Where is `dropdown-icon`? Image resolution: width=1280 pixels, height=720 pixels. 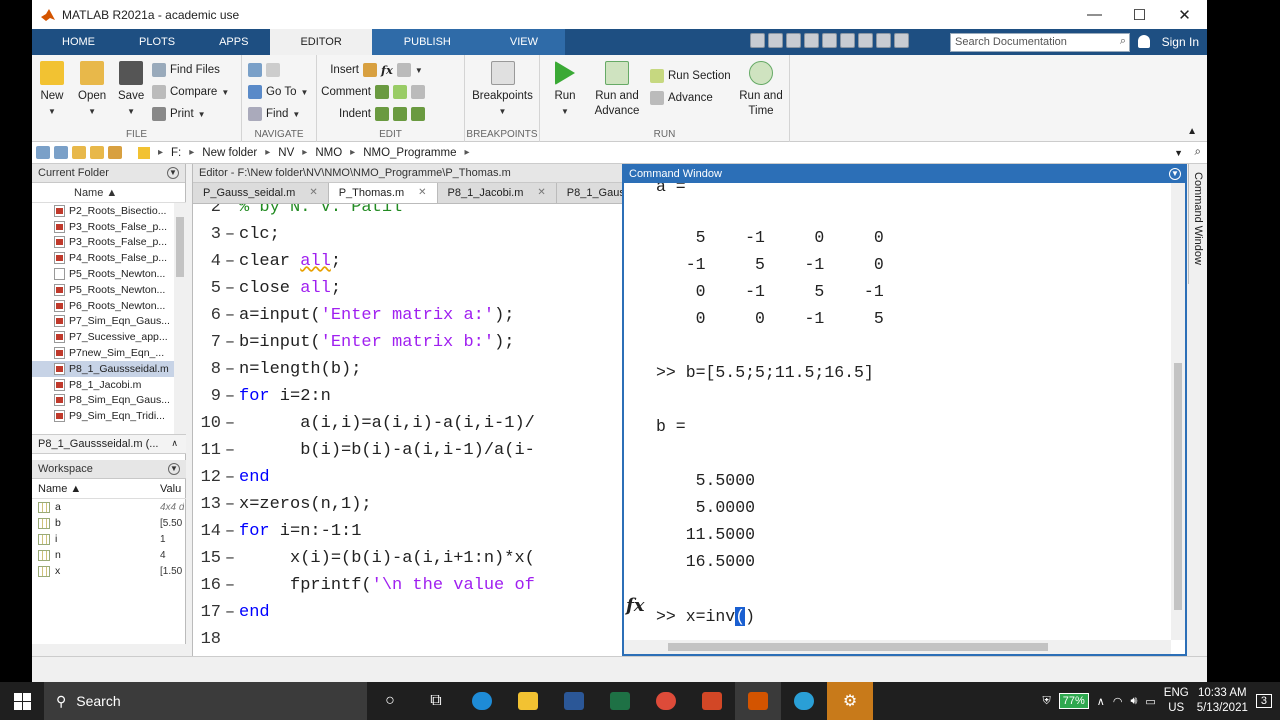 dropdown-icon is located at coordinates (901, 40).